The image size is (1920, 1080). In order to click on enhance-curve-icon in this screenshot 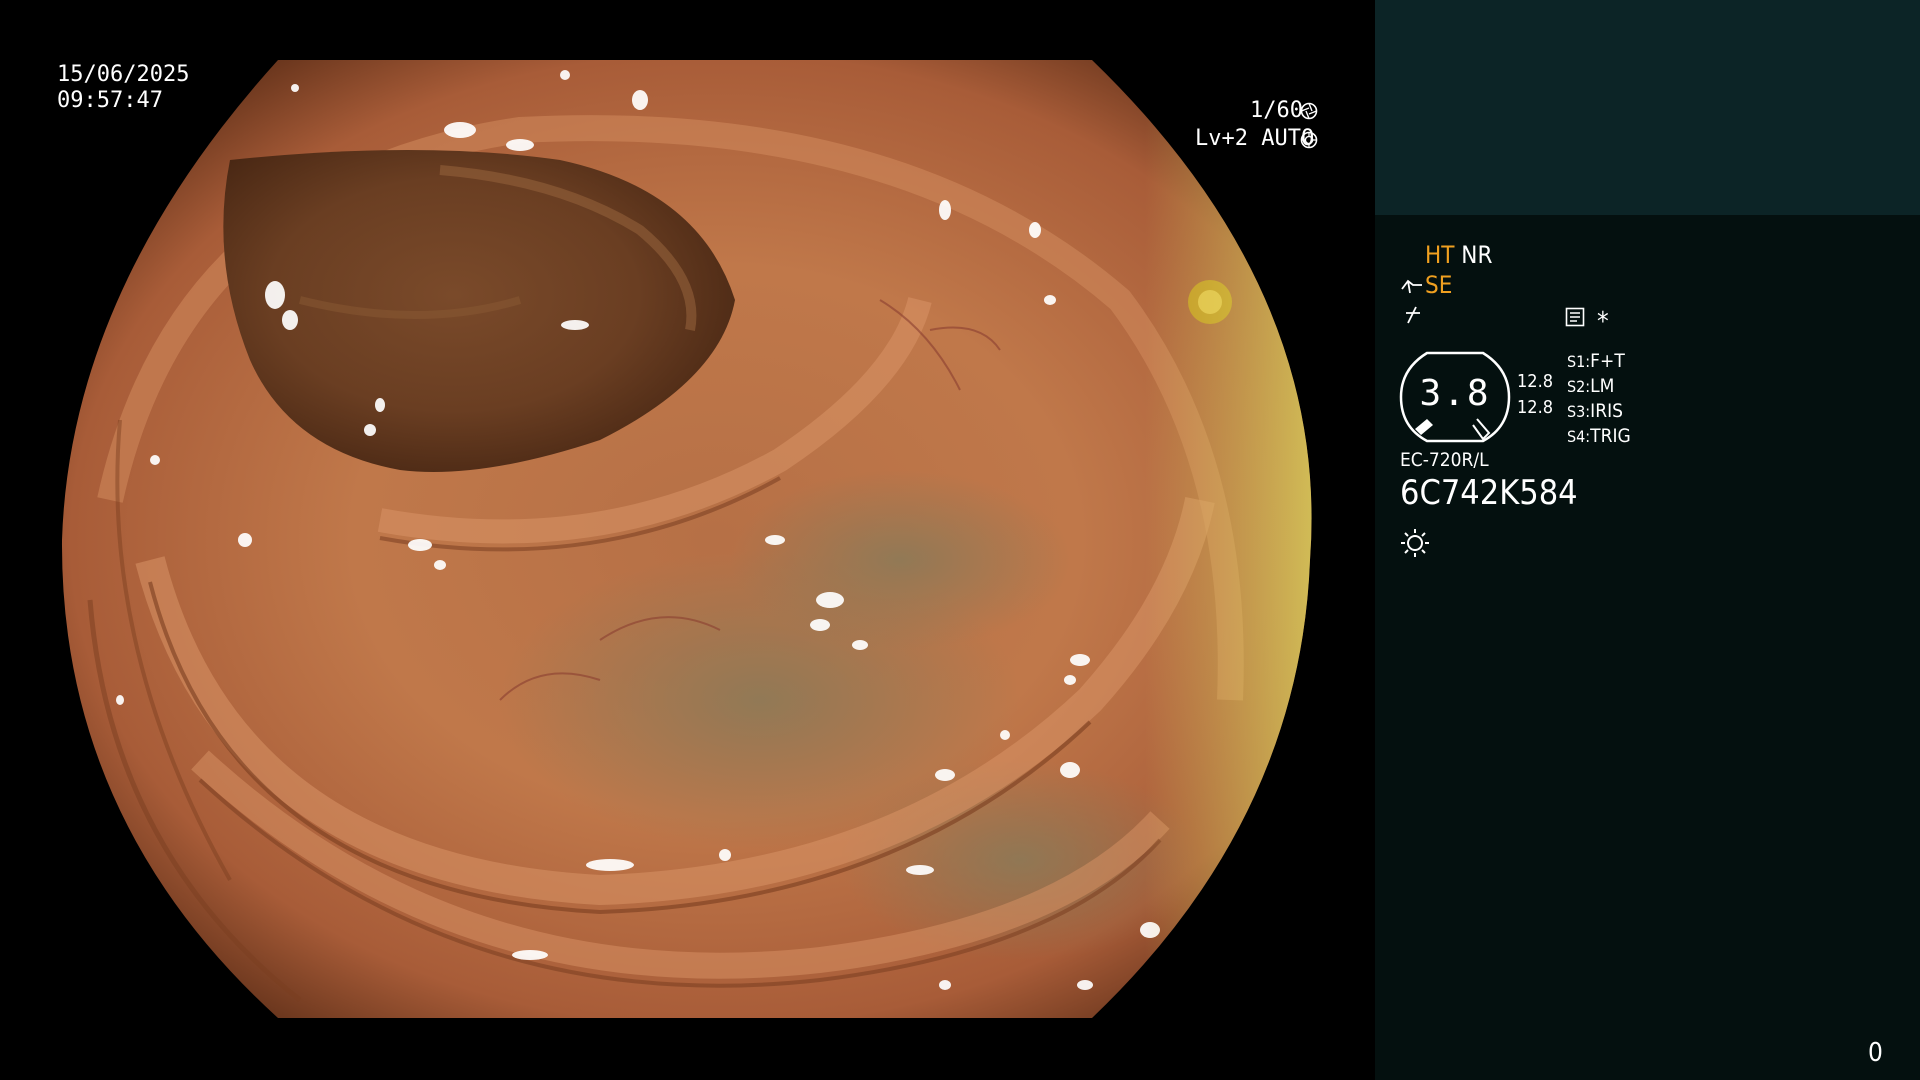, I will do `click(1411, 286)`.